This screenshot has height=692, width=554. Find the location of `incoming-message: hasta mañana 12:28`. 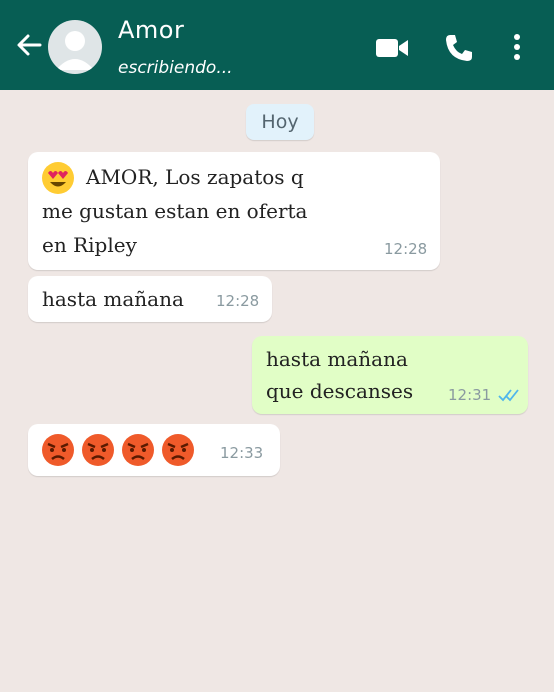

incoming-message: hasta mañana 12:28 is located at coordinates (150, 299).